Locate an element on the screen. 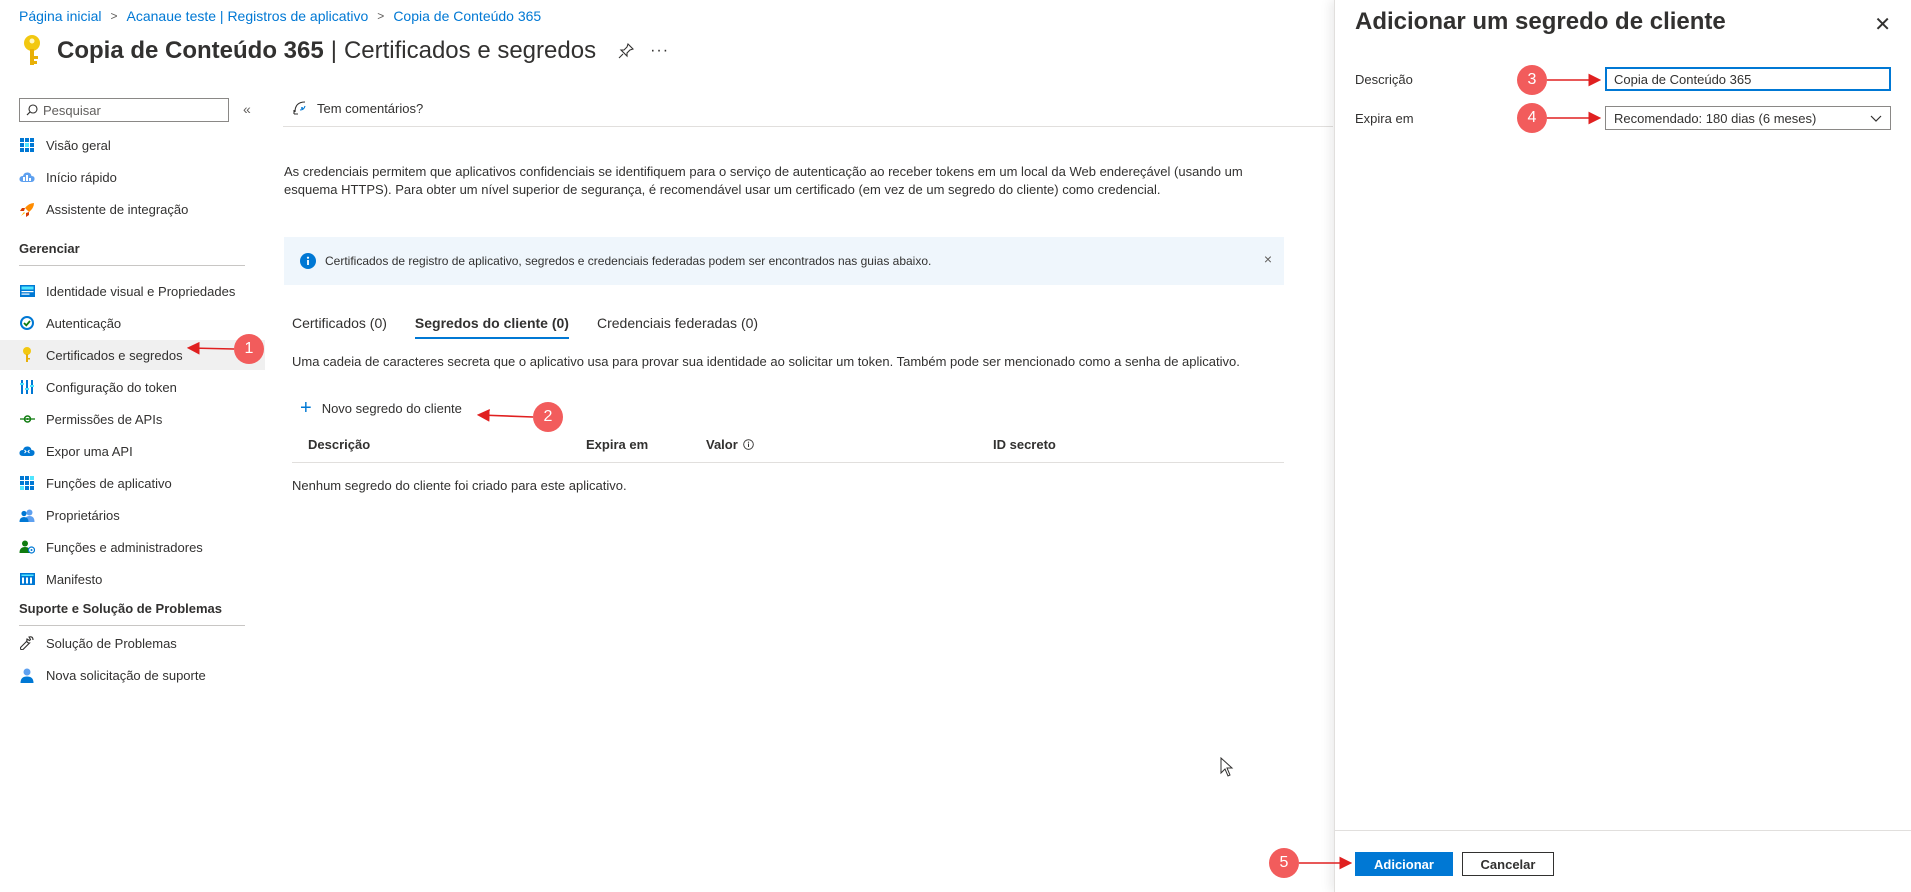  mouse-cursor-icon is located at coordinates (1227, 767).